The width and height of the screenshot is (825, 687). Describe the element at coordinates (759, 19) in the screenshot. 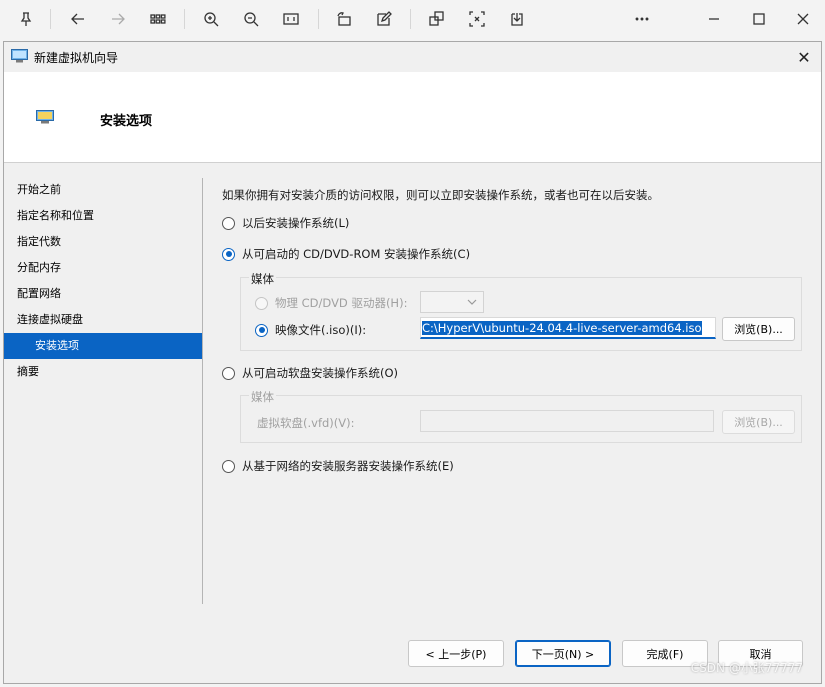

I see `maximize-icon` at that location.